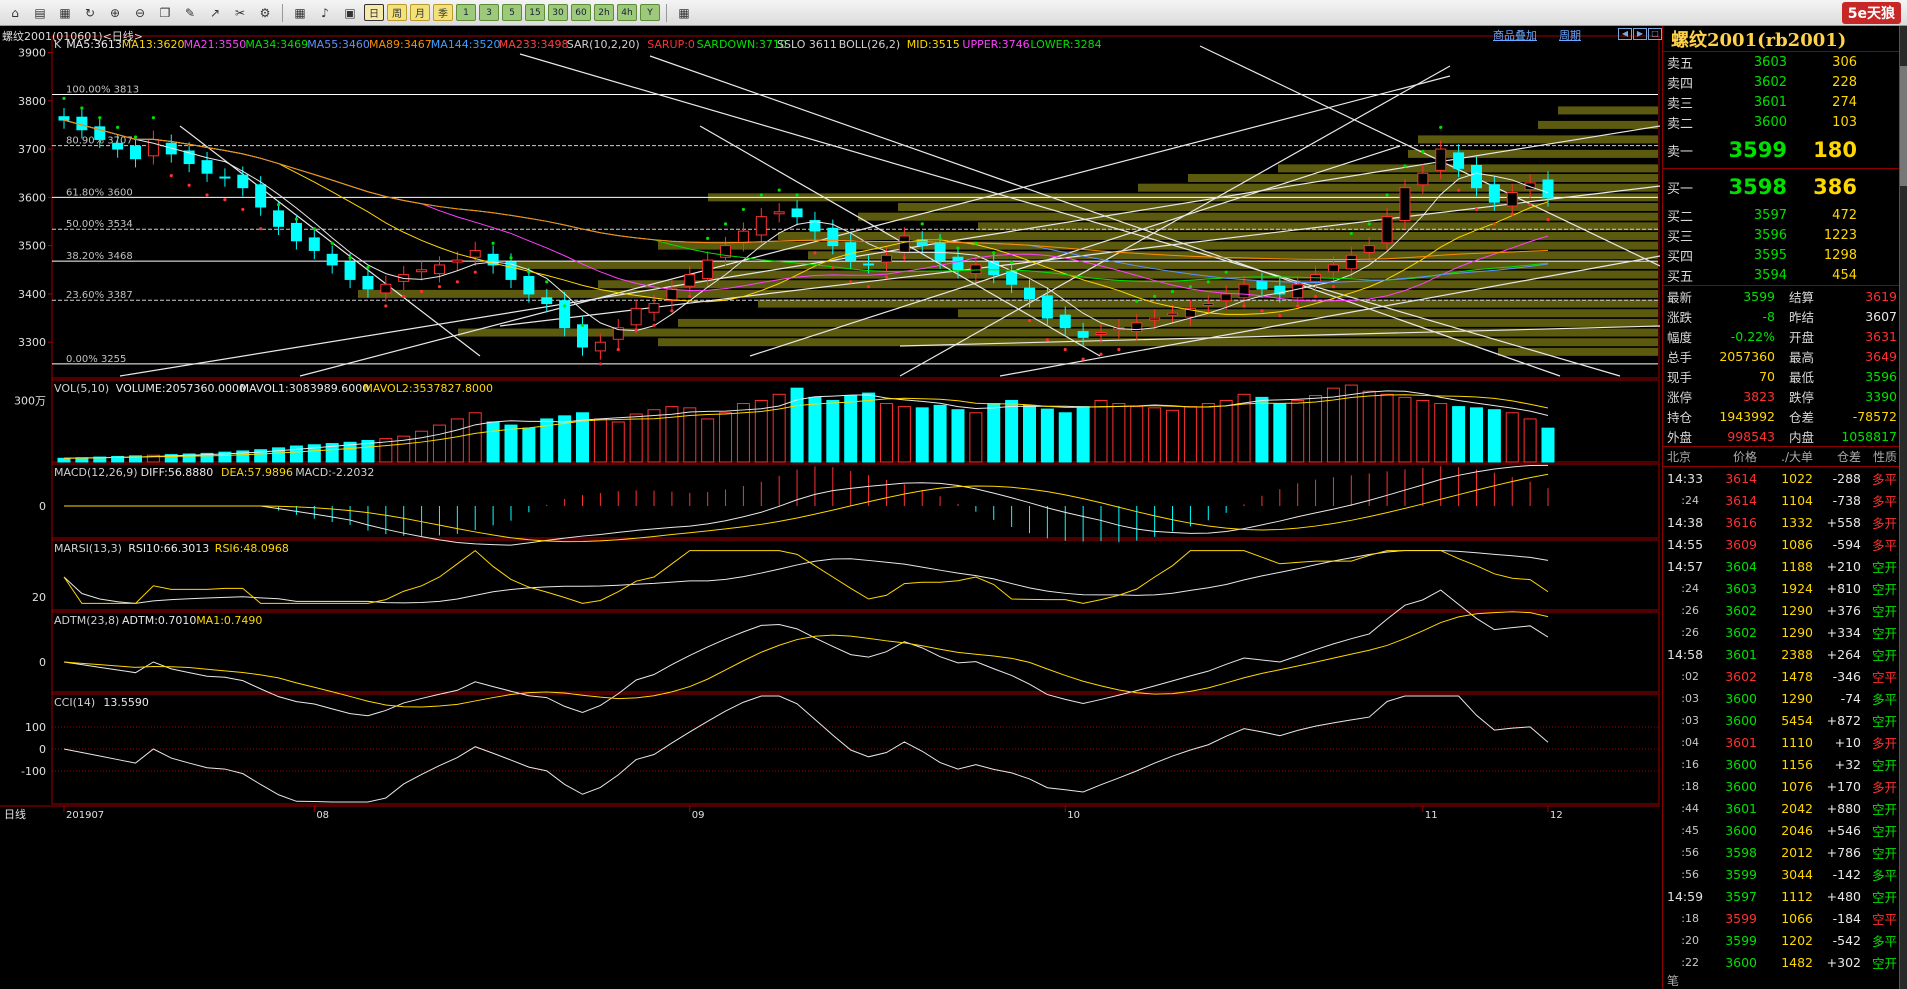 Image resolution: width=1907 pixels, height=989 pixels. What do you see at coordinates (1781, 764) in the screenshot?
I see `tick-row: :16 3600 1156 +32 空开` at bounding box center [1781, 764].